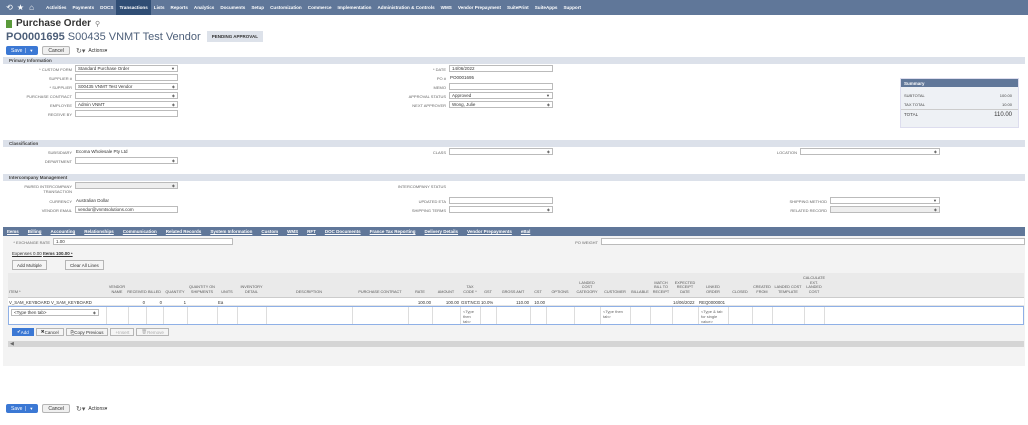 Image resolution: width=1028 pixels, height=425 pixels. Describe the element at coordinates (446, 7) in the screenshot. I see `nav-item-wms: WMS` at that location.